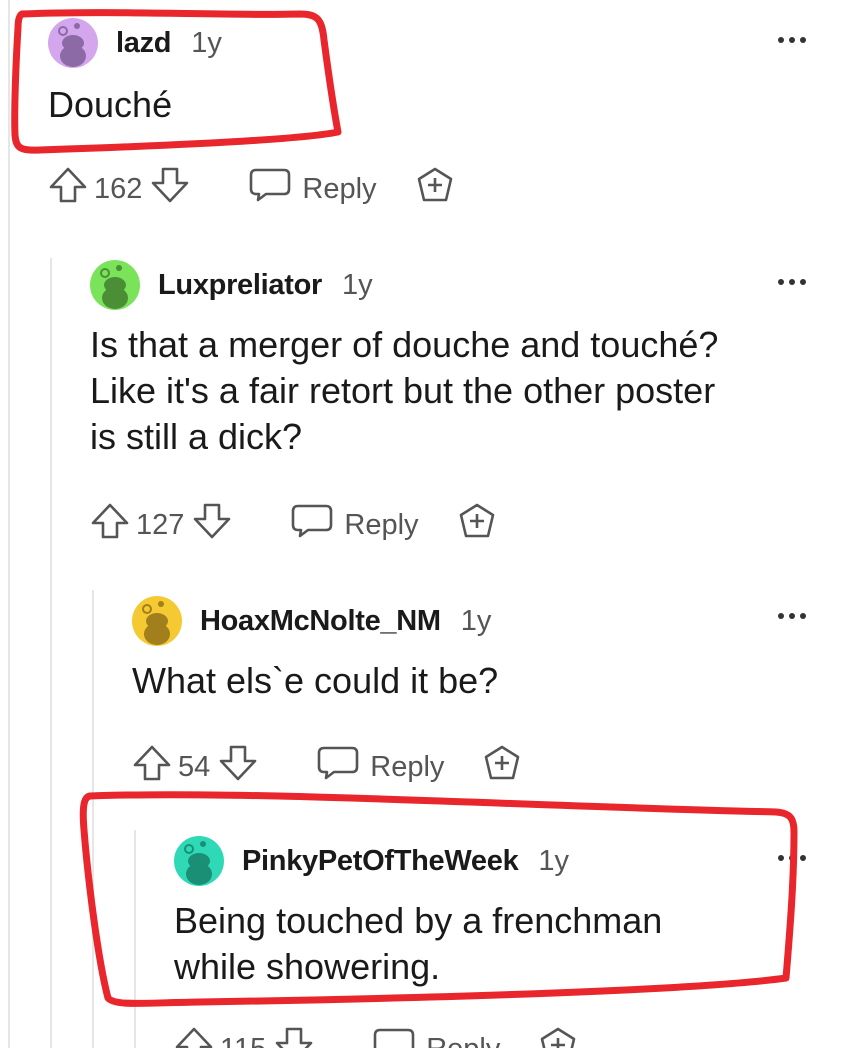  I want to click on avatar, so click(199, 861).